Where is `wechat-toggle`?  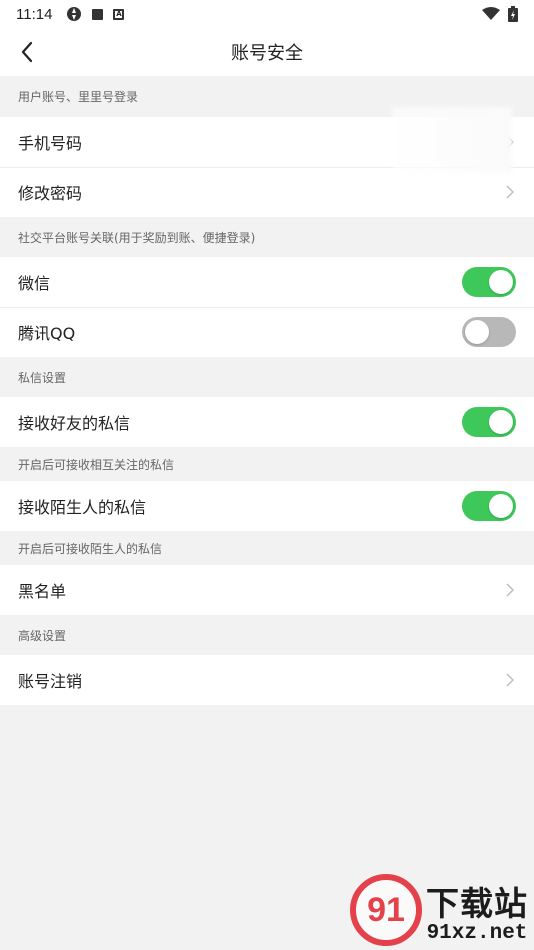
wechat-toggle is located at coordinates (489, 282).